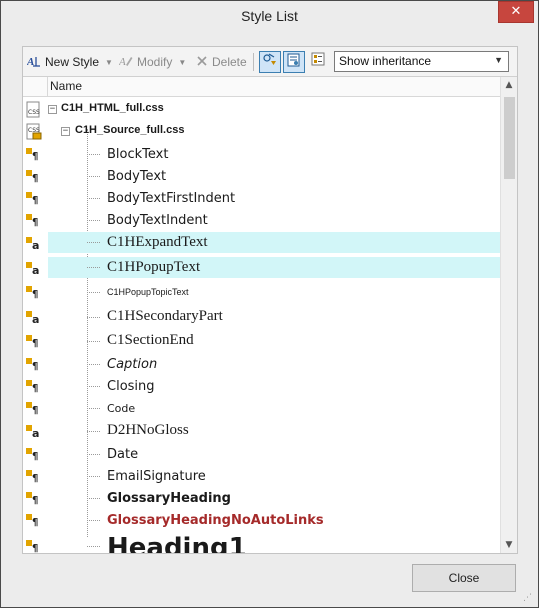 The width and height of the screenshot is (539, 608). I want to click on tree-row-css-file: CSS − C1H_Source_full.css, so click(261, 132).